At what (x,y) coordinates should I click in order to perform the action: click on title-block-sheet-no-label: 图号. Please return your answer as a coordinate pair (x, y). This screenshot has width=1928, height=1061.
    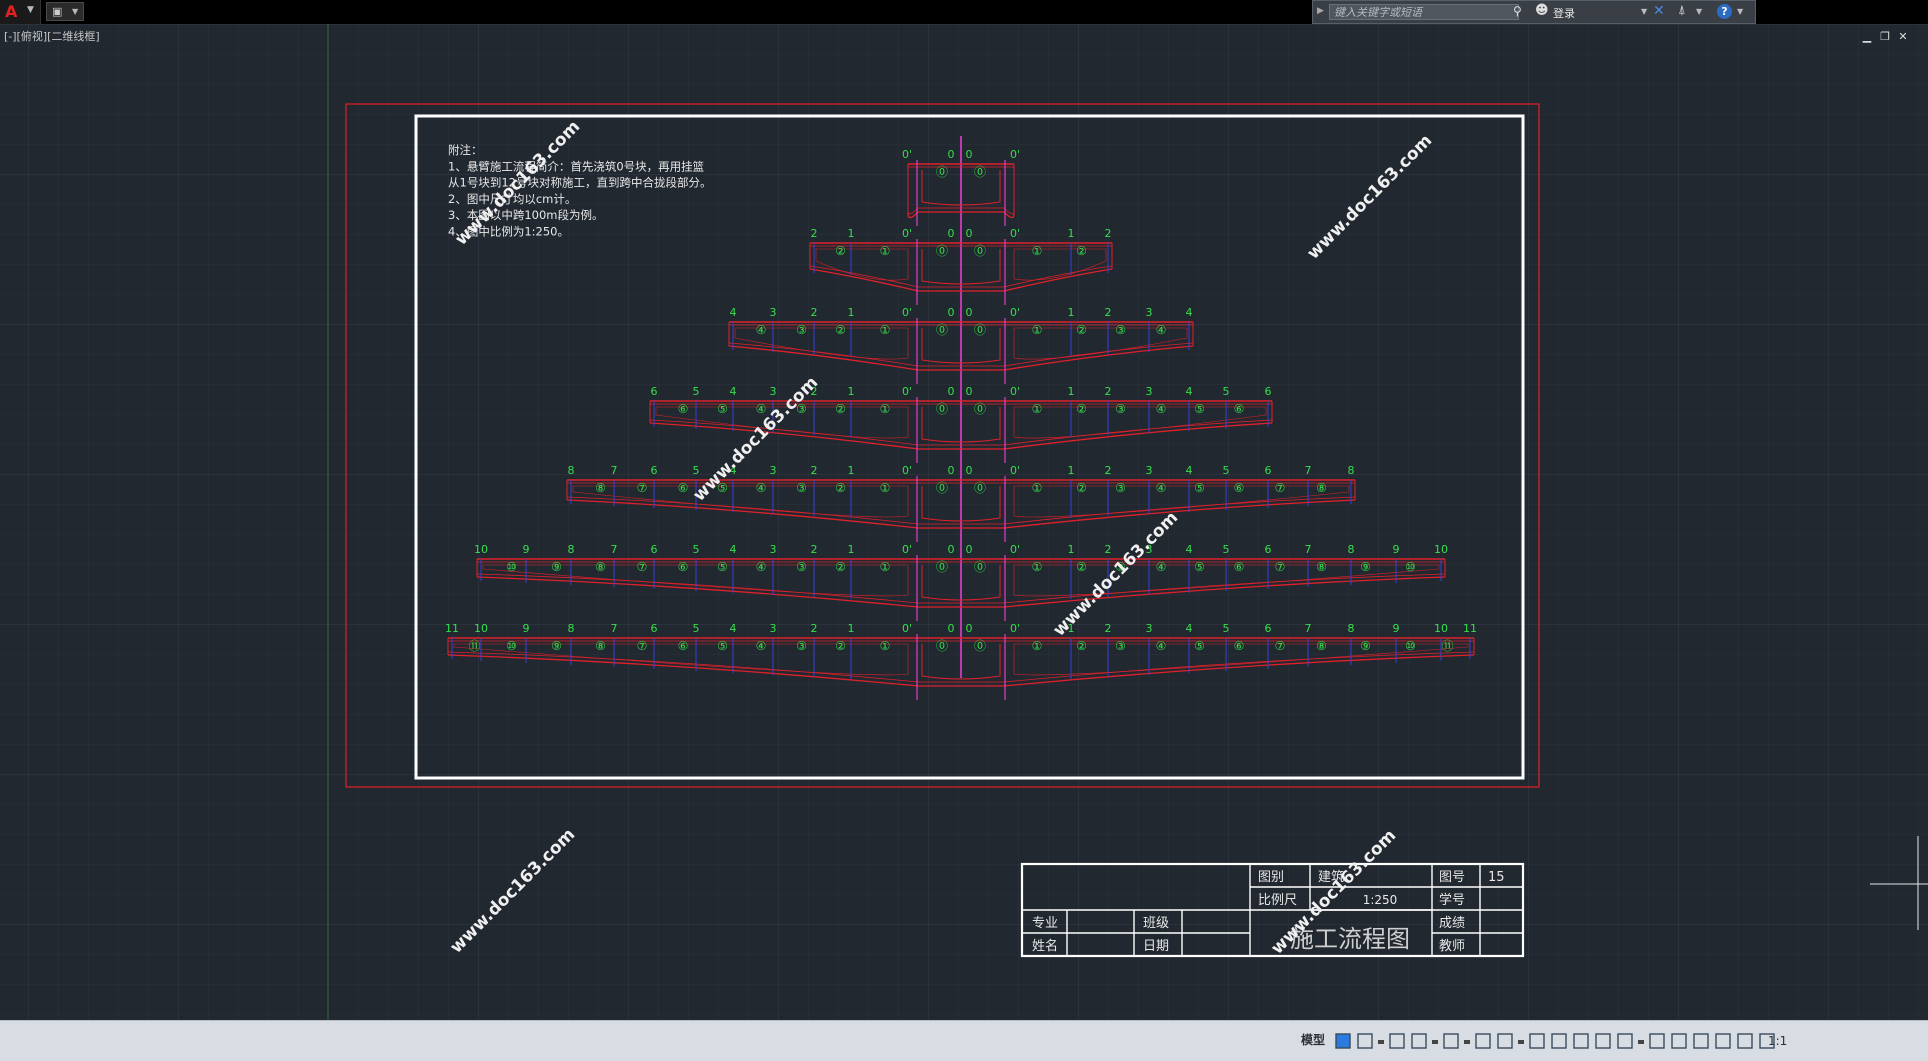
    Looking at the image, I should click on (1452, 877).